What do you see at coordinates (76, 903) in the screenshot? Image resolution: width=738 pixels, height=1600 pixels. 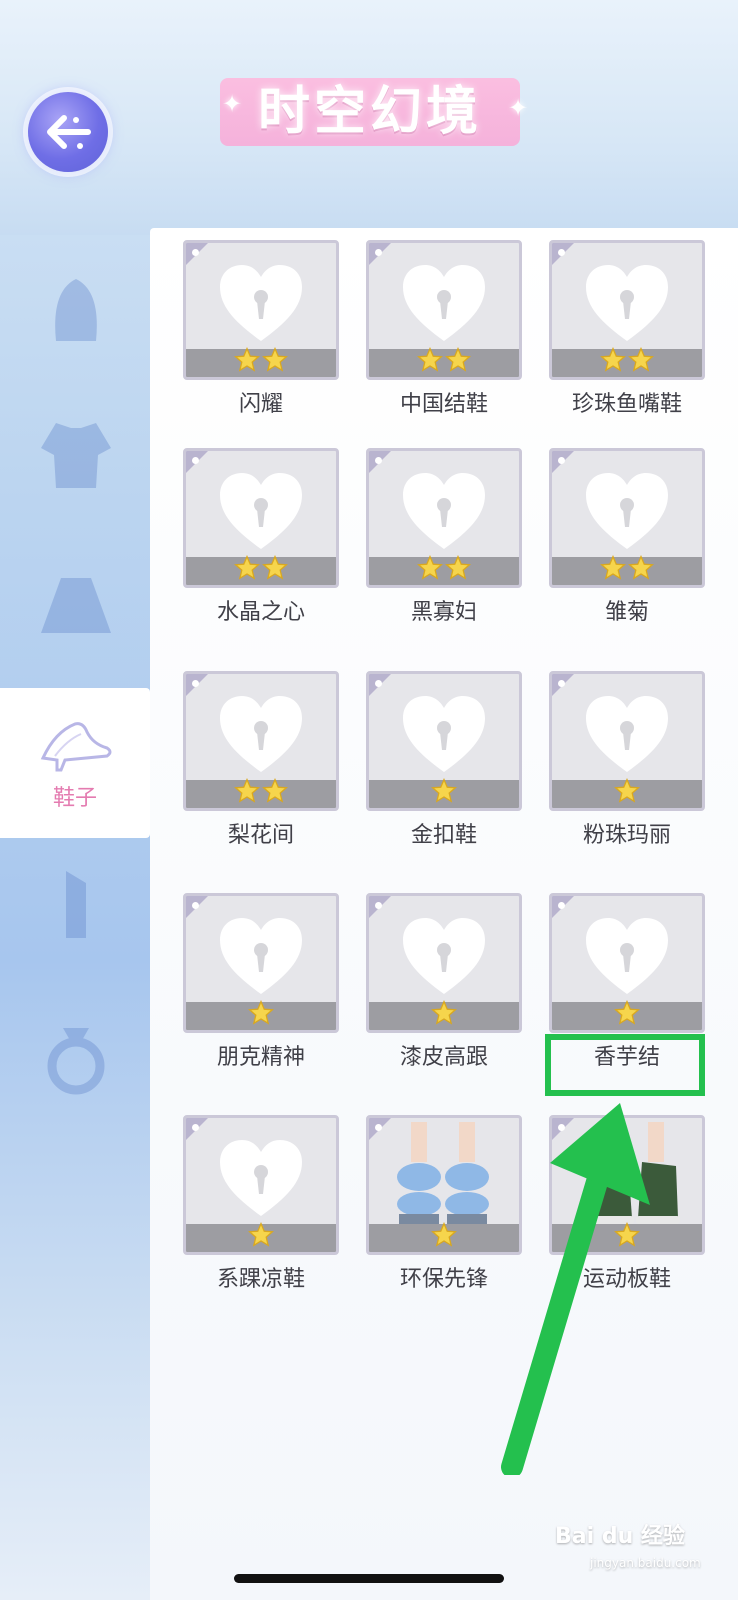 I see `makeup-category-icon` at bounding box center [76, 903].